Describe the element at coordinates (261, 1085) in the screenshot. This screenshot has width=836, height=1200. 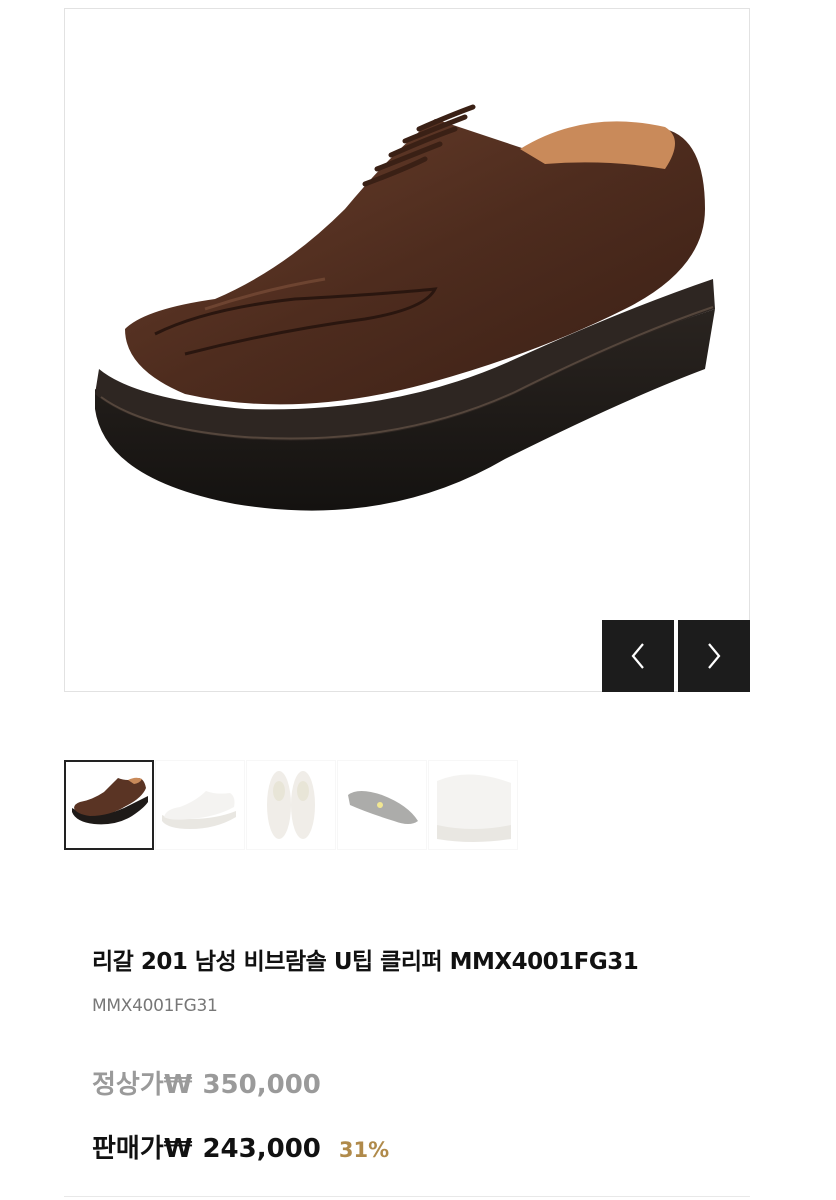
I see `regular-price-value: 350,000` at that location.